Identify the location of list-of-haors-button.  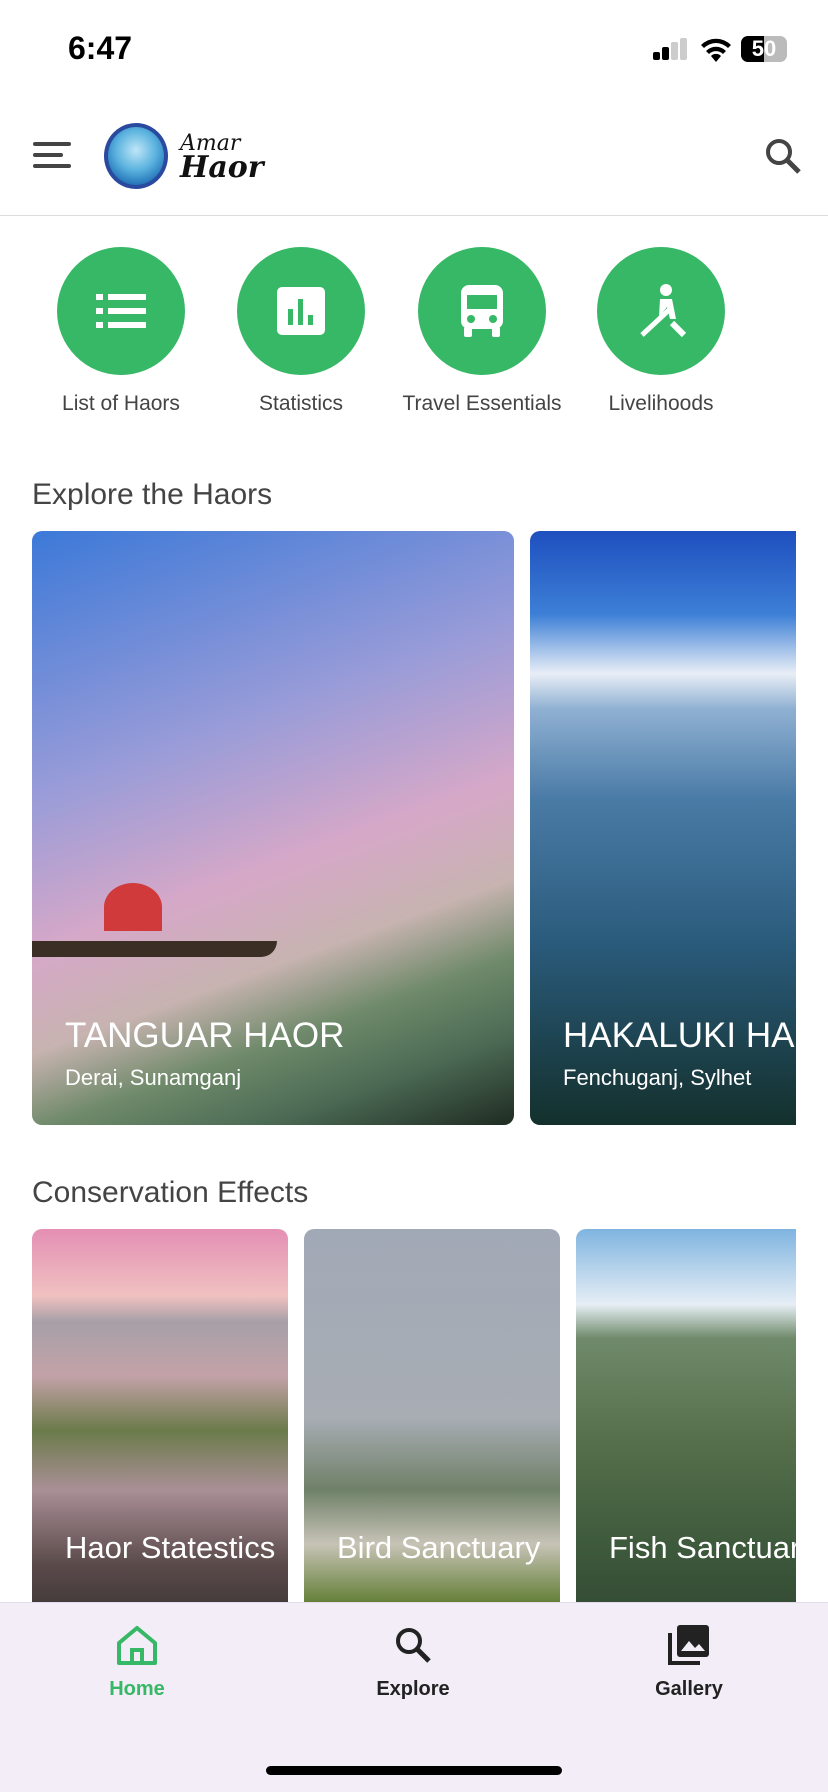
(121, 311).